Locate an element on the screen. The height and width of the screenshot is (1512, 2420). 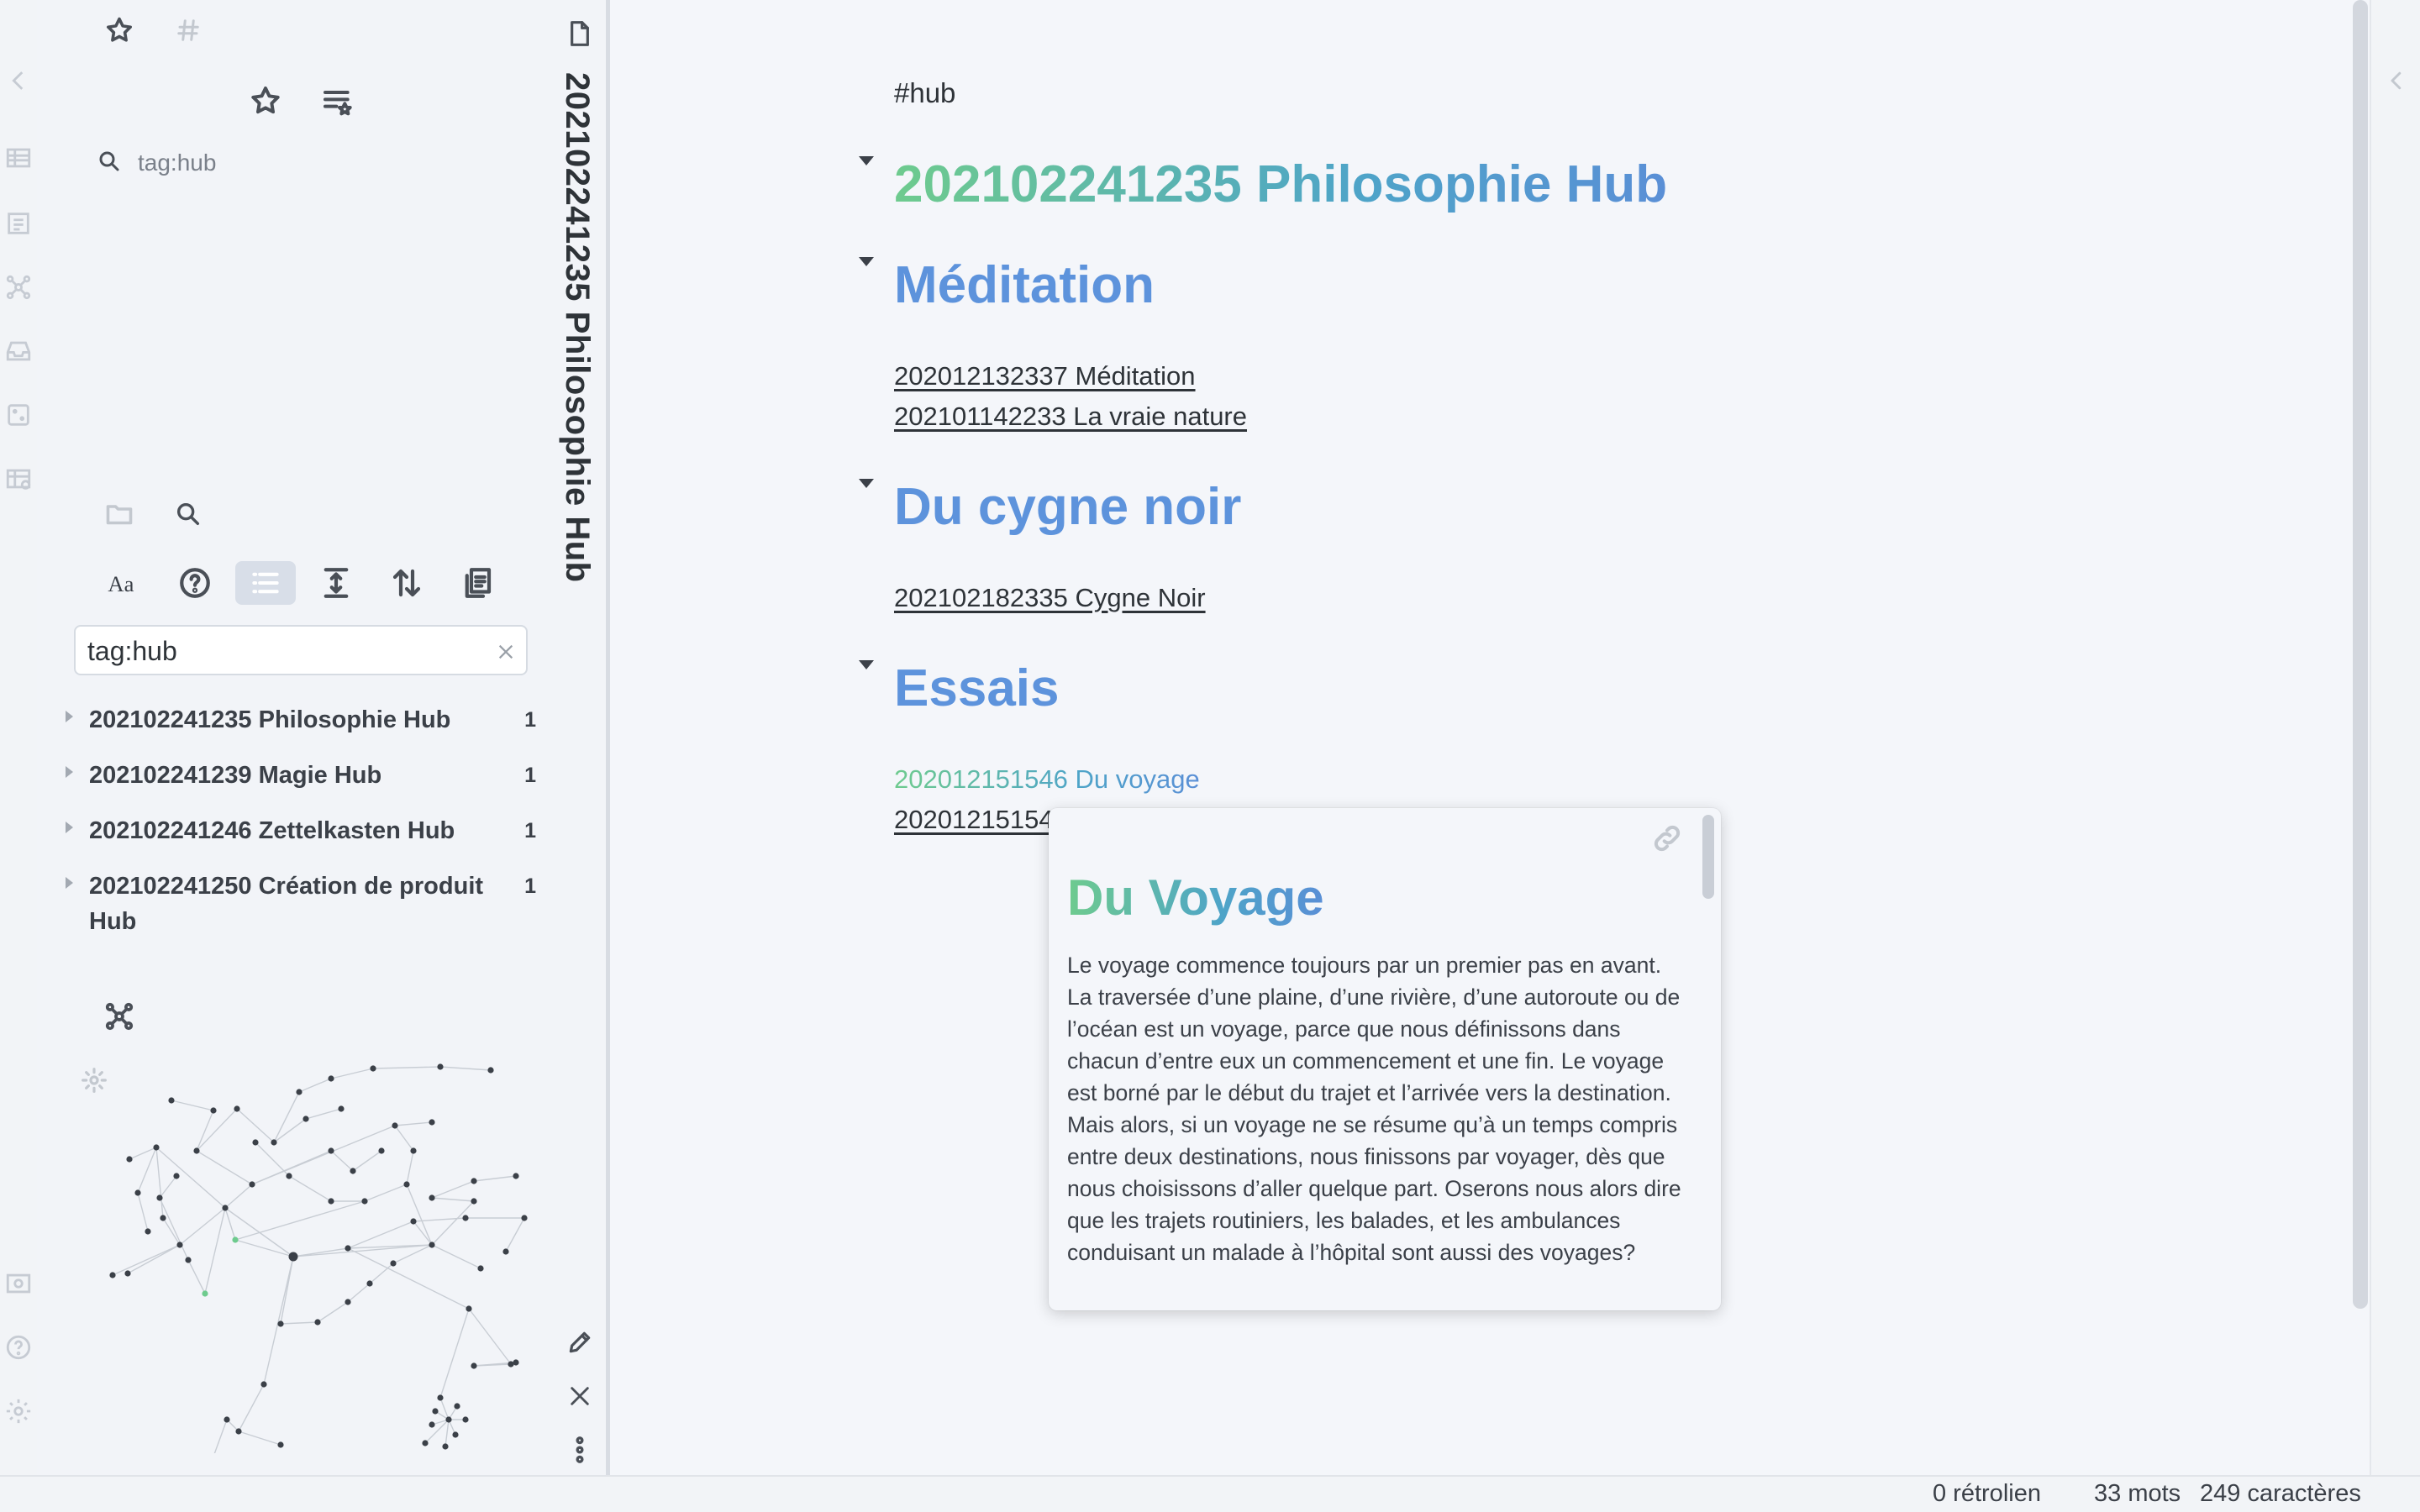
collapsed-pane-title: 202102241235 Philosophie Hub is located at coordinates (577, 327).